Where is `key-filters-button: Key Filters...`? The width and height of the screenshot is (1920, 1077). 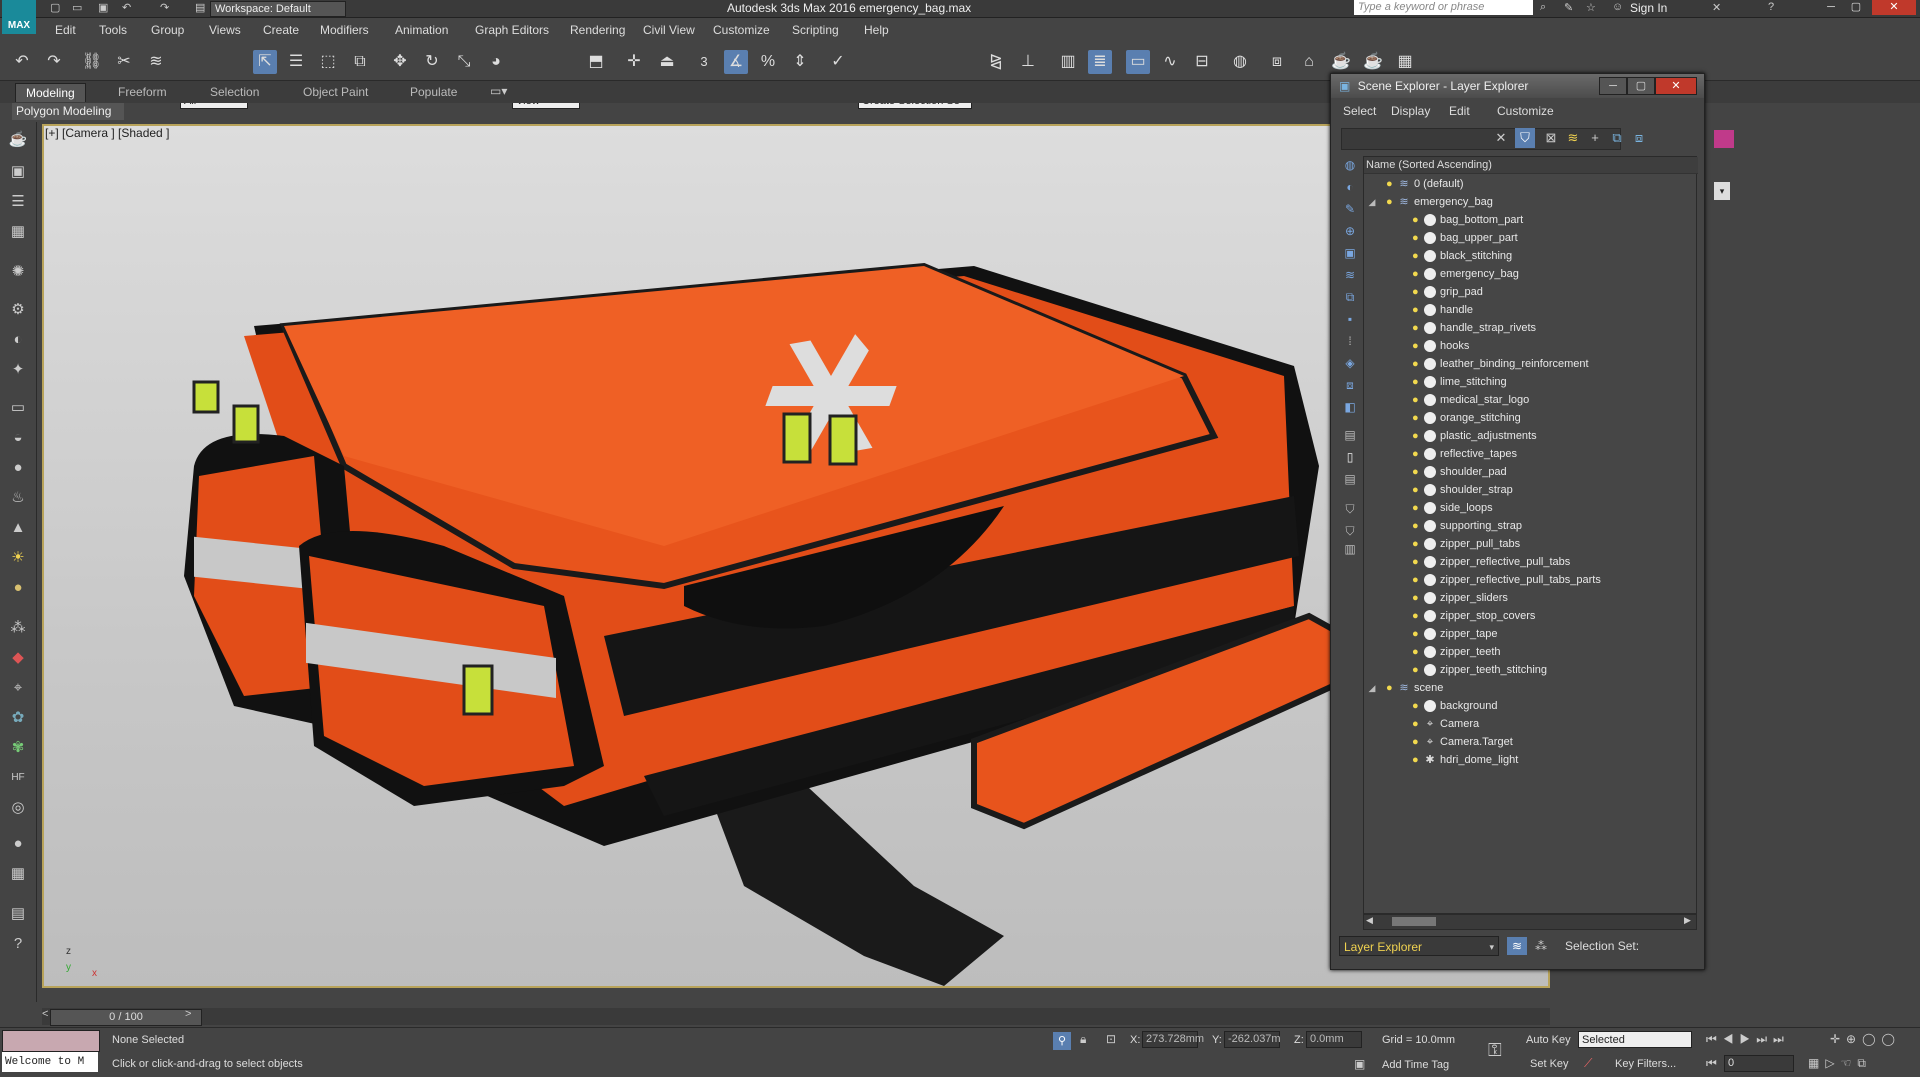 key-filters-button: Key Filters... is located at coordinates (1645, 1064).